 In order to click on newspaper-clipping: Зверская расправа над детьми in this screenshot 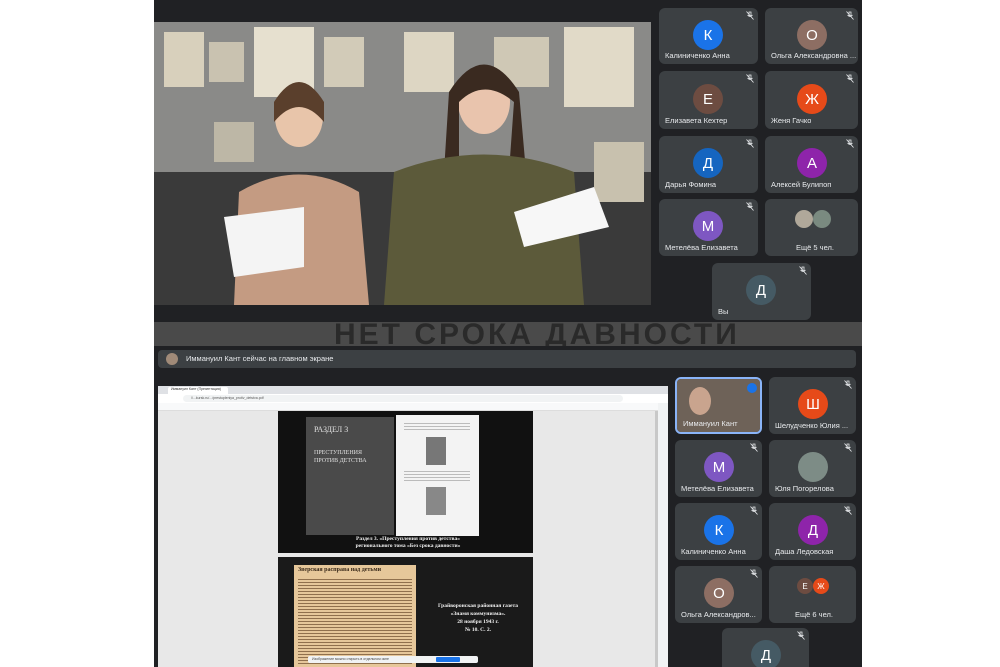, I will do `click(355, 616)`.